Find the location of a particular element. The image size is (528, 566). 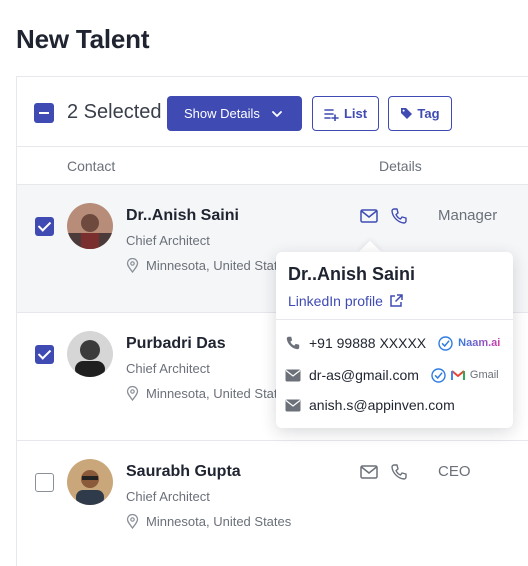

contact-name: Dr..Anish Saini is located at coordinates (182, 216).